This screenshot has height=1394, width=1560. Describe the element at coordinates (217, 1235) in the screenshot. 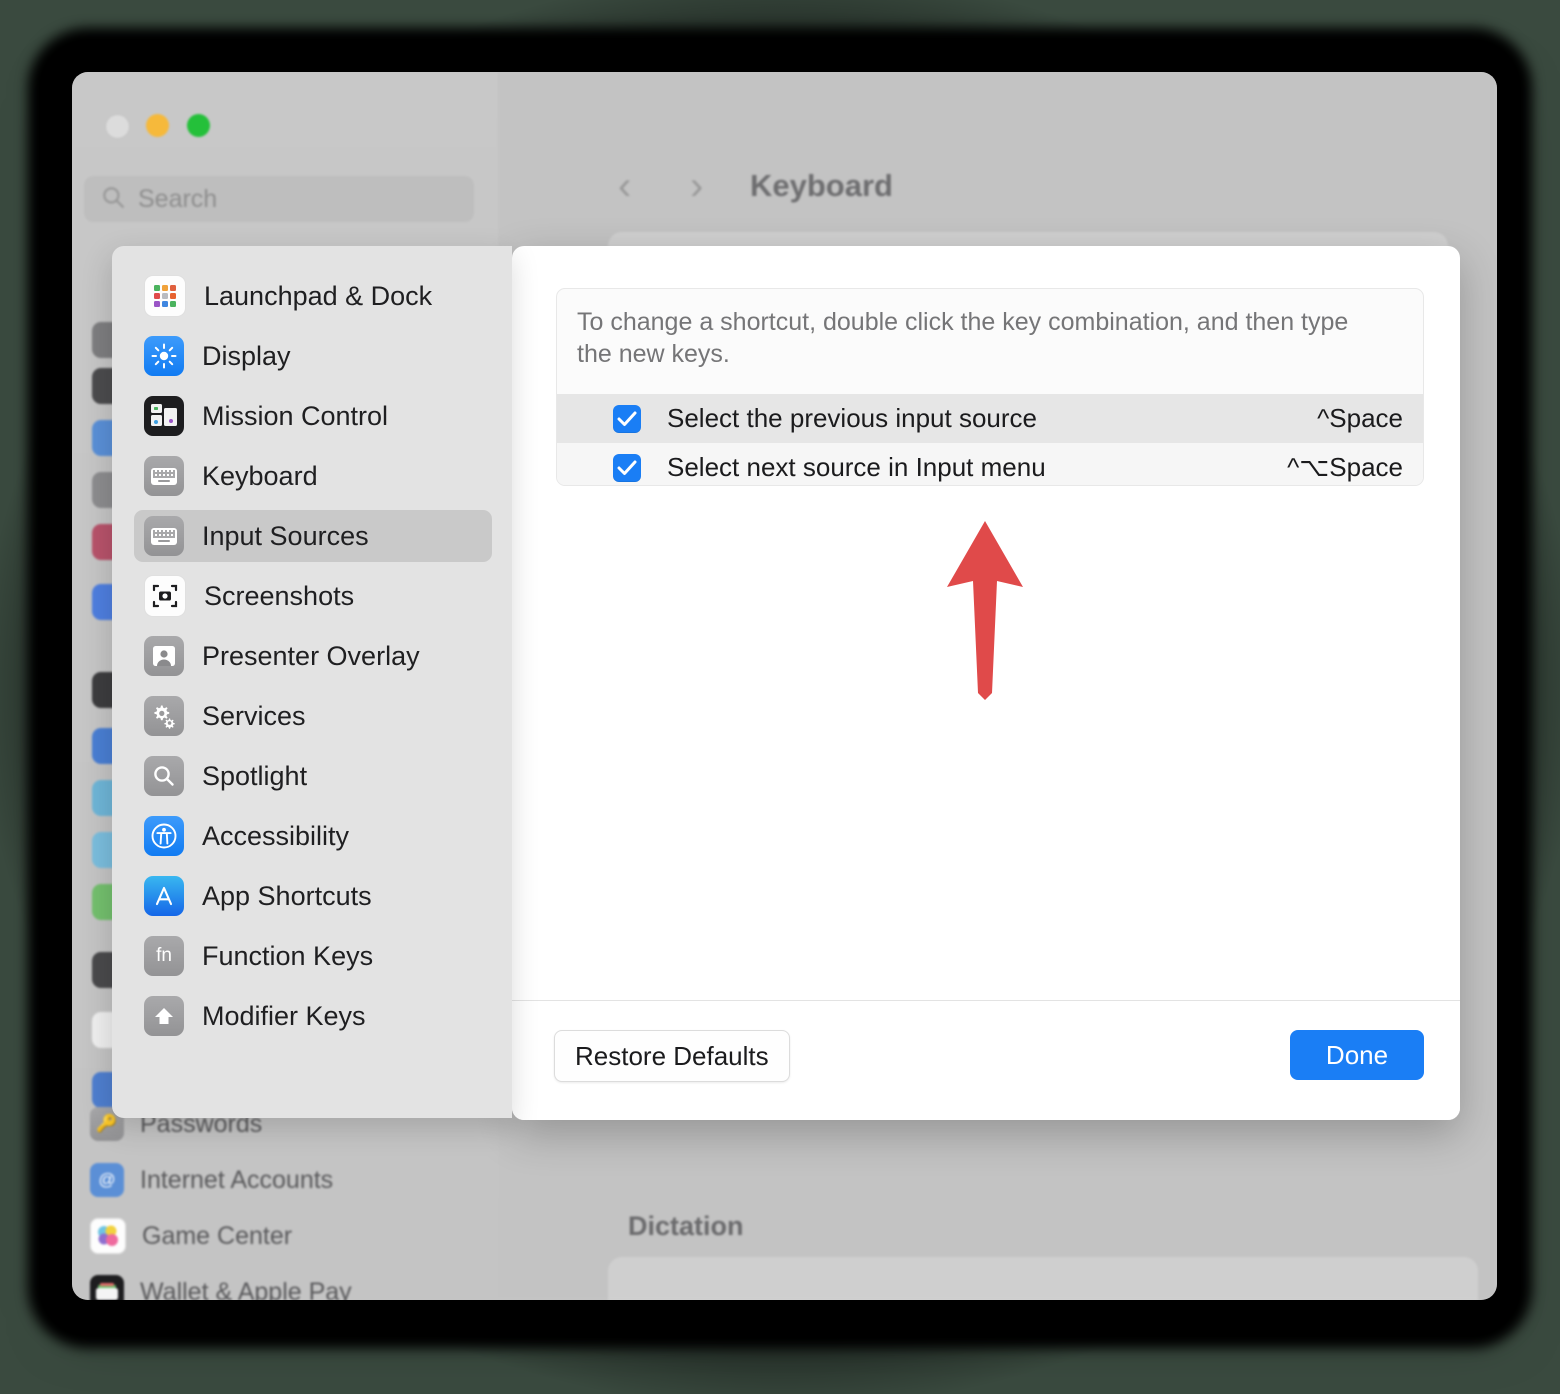

I see `sidebar-item-label: Game Center` at that location.